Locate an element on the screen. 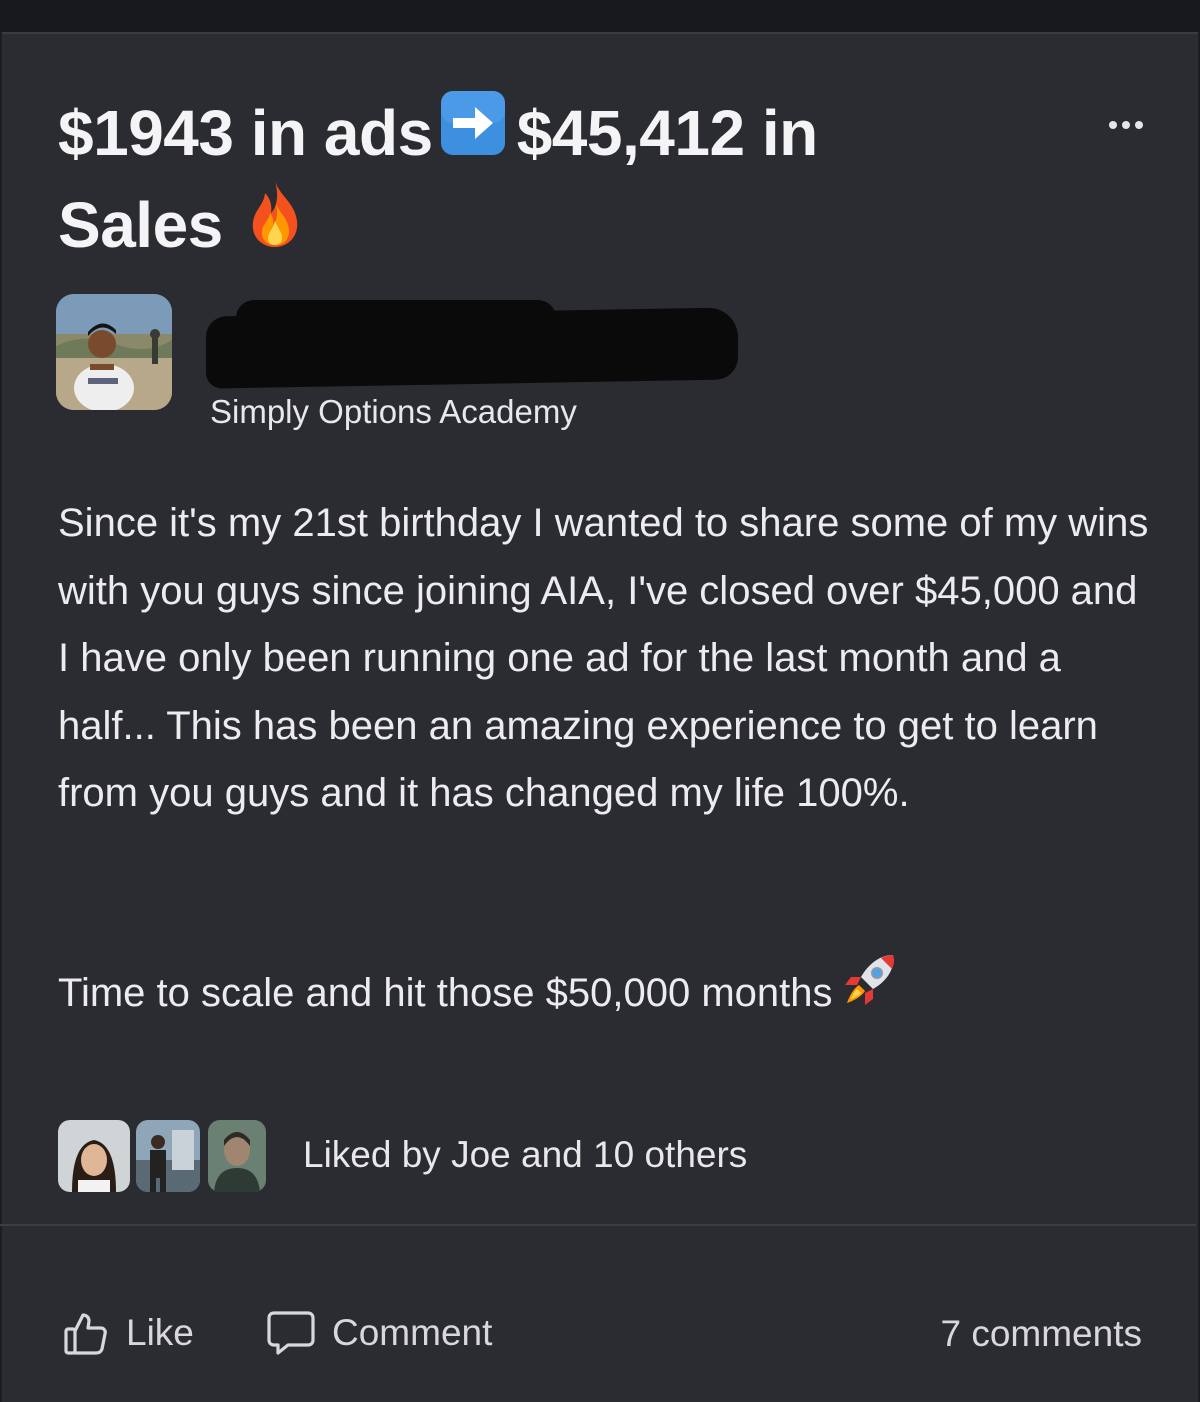  group-name: Simply Options Academy is located at coordinates (393, 412).